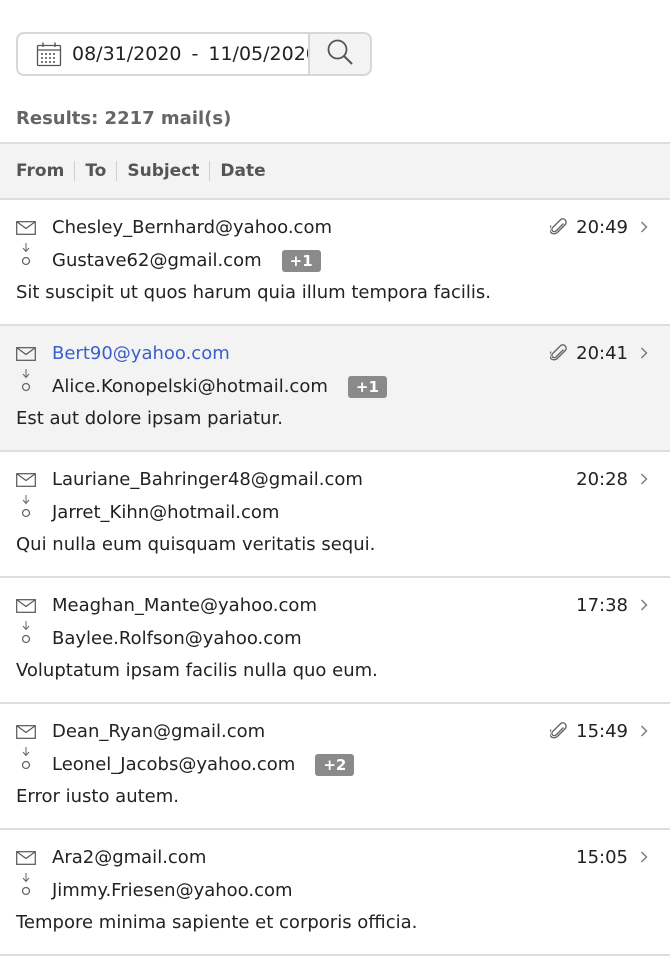 The image size is (670, 956). I want to click on mail-to: Jarret_Kihn@hotmail.com, so click(166, 512).